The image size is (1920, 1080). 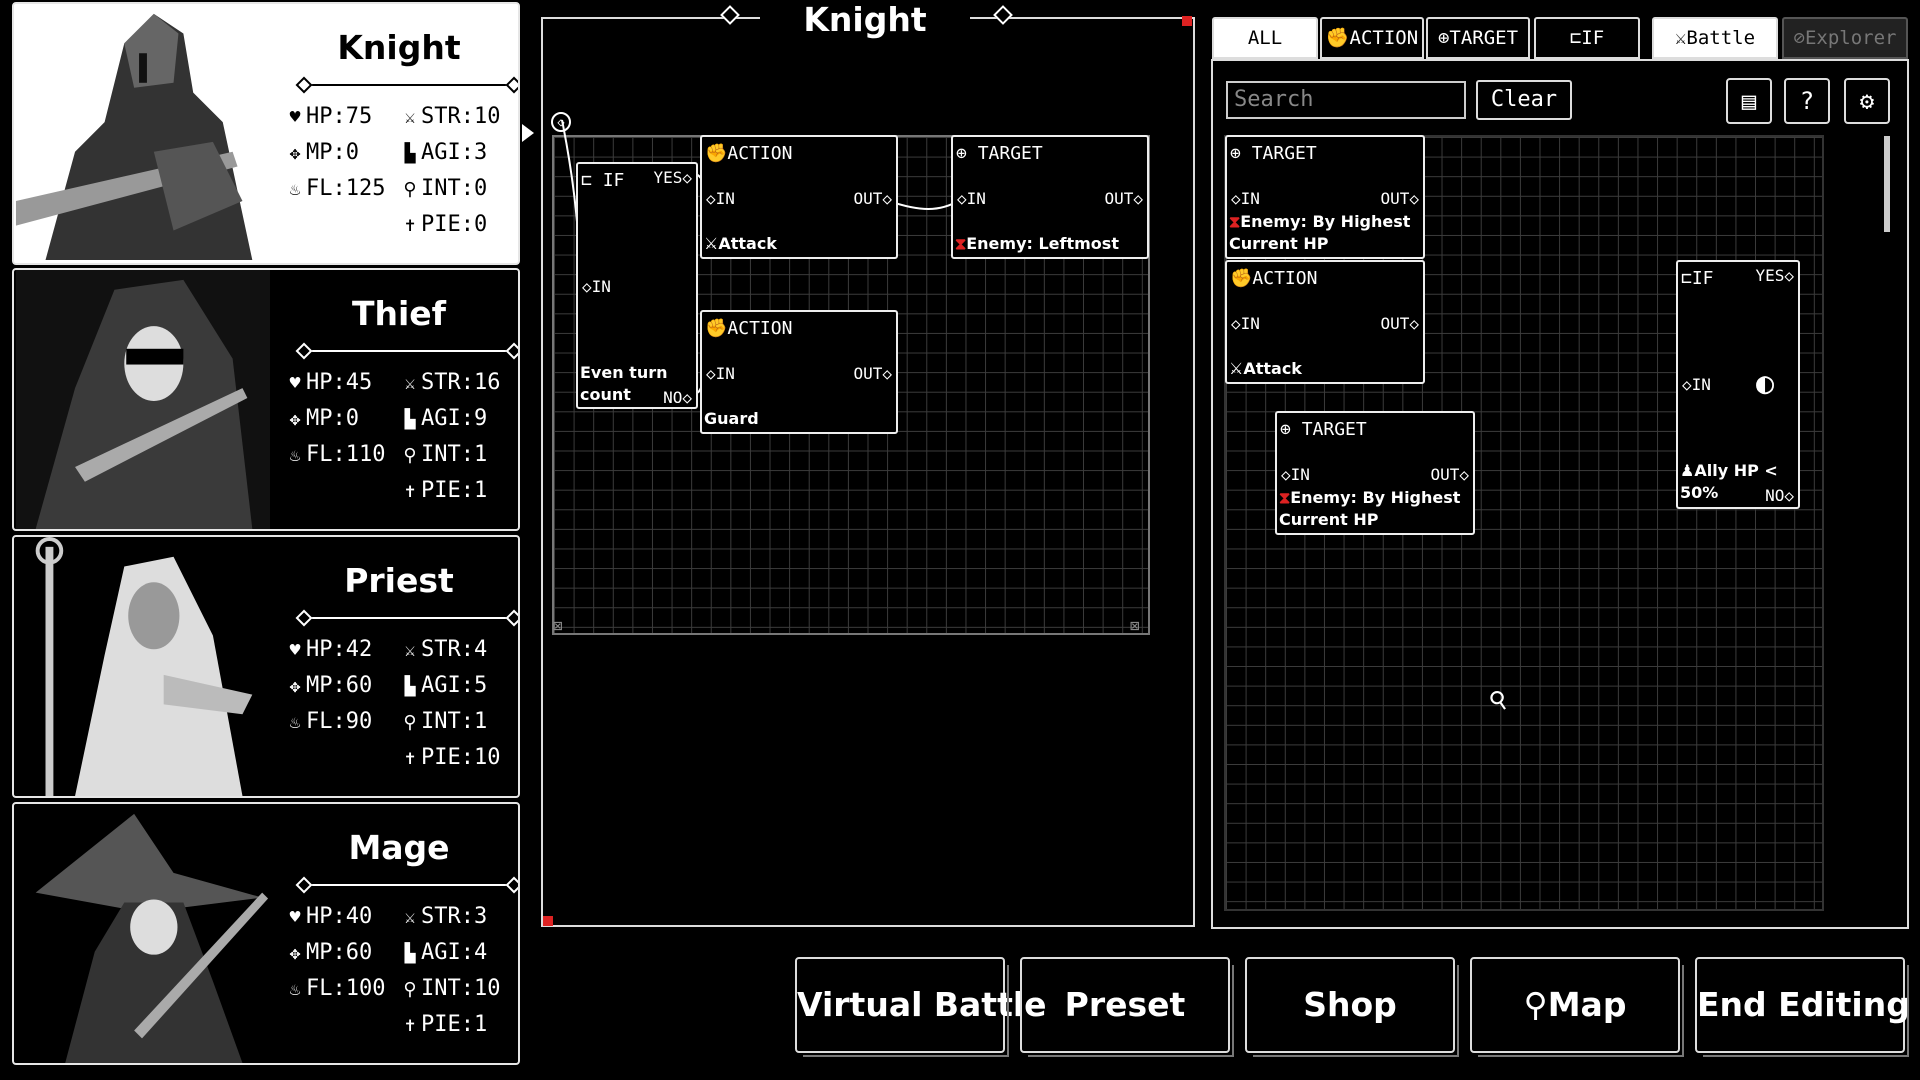 What do you see at coordinates (1799, 38) in the screenshot?
I see `compass-icon: ⊘` at bounding box center [1799, 38].